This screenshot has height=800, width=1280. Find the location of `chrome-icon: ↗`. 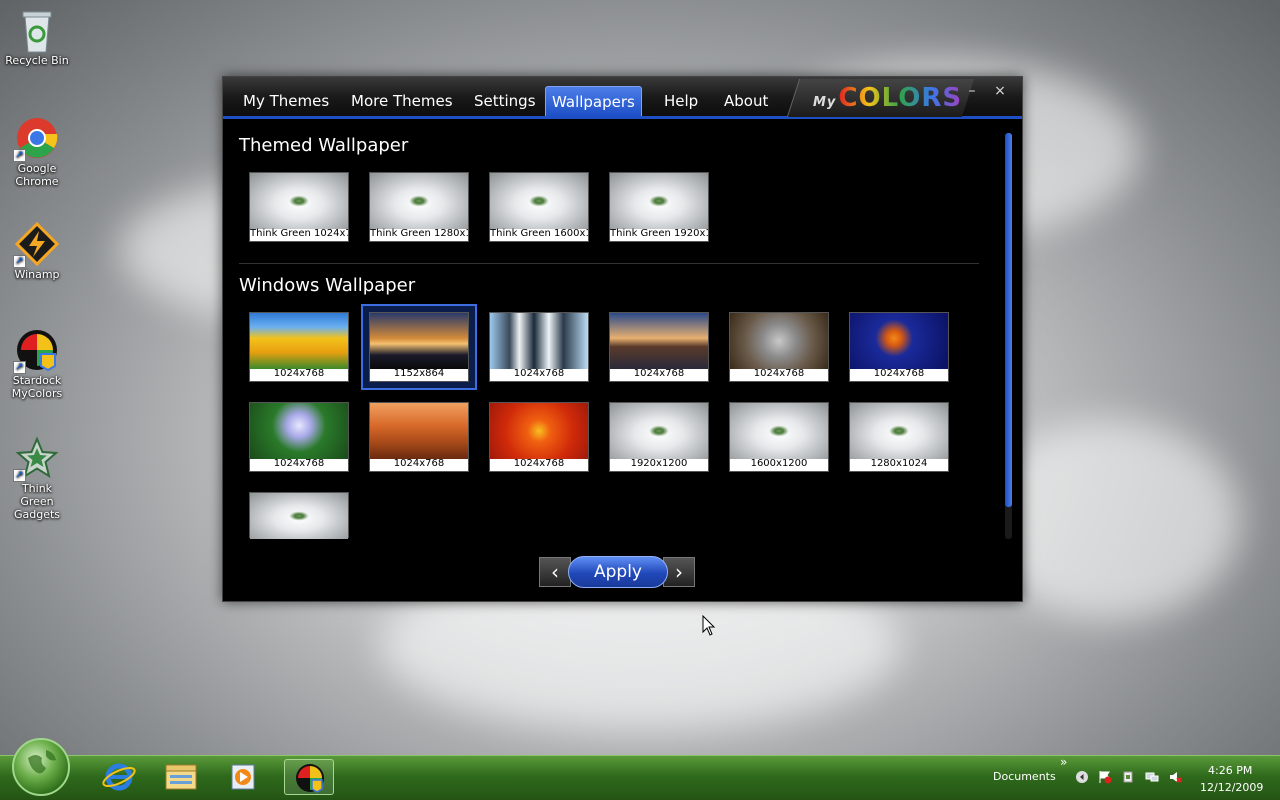

chrome-icon: ↗ is located at coordinates (36, 139).